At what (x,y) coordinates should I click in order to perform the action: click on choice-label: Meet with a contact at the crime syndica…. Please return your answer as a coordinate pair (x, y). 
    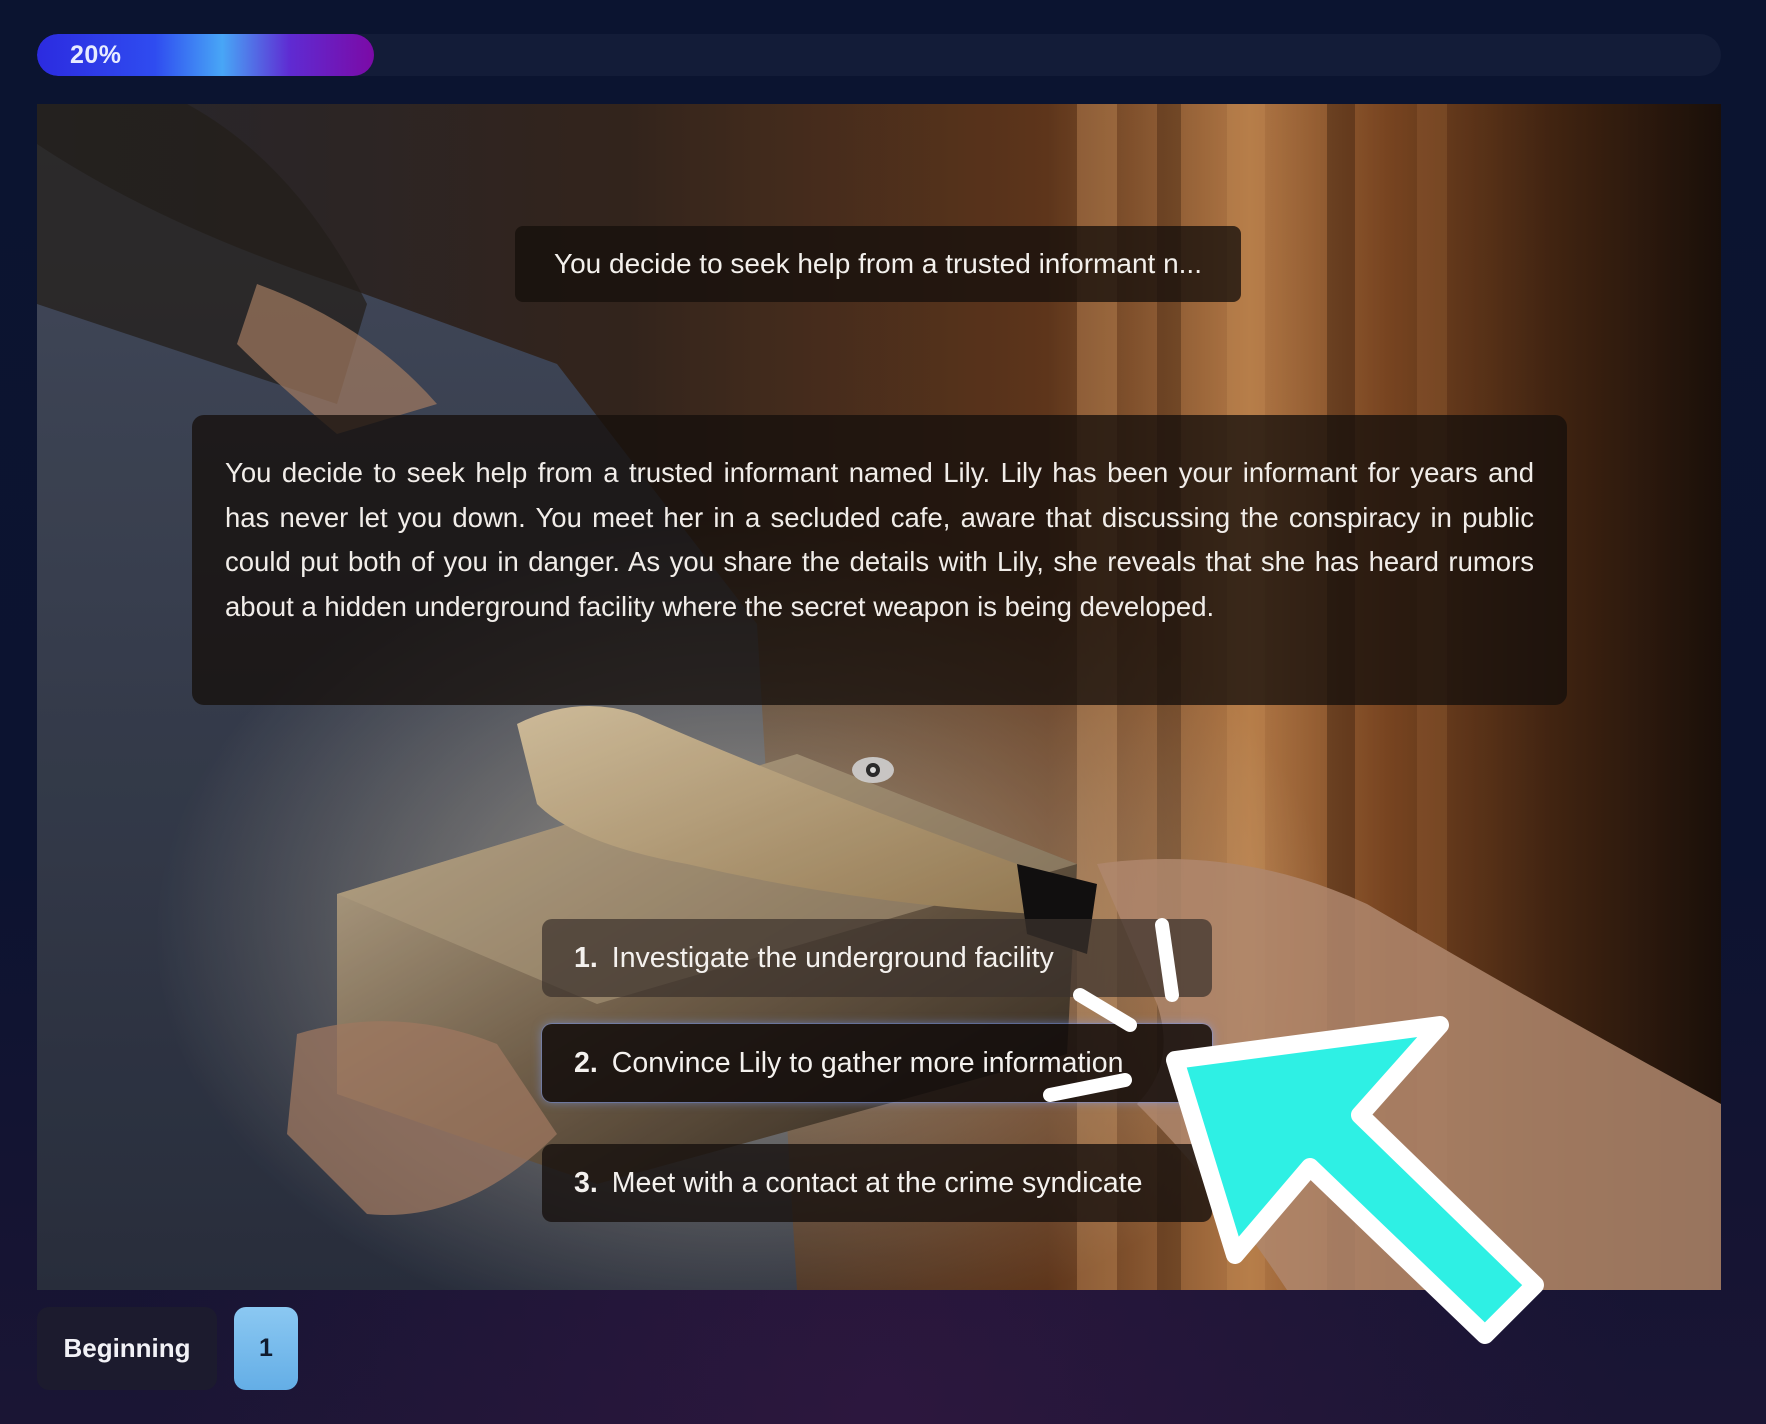
    Looking at the image, I should click on (877, 1183).